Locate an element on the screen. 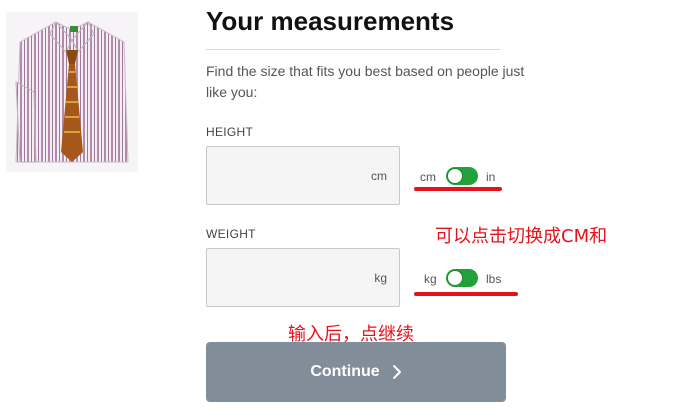 This screenshot has width=681, height=417. height-unit-toggle is located at coordinates (462, 176).